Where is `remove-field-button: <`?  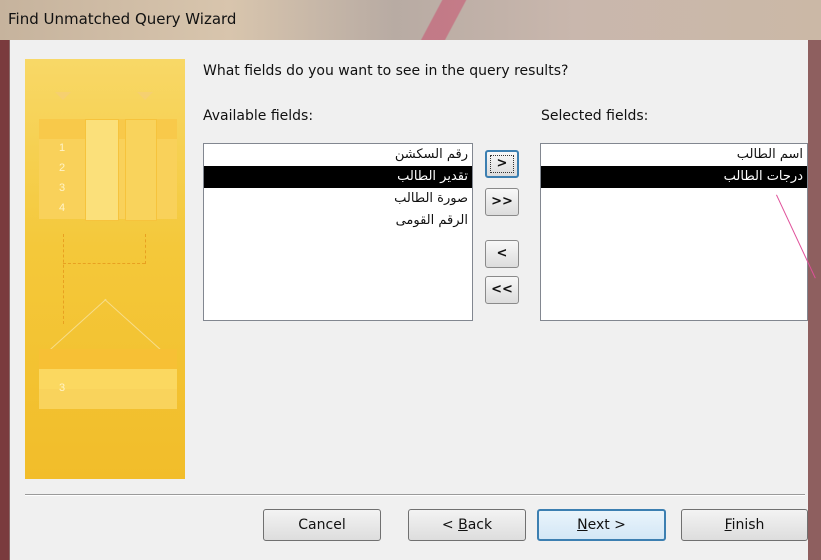
remove-field-button: < is located at coordinates (502, 254).